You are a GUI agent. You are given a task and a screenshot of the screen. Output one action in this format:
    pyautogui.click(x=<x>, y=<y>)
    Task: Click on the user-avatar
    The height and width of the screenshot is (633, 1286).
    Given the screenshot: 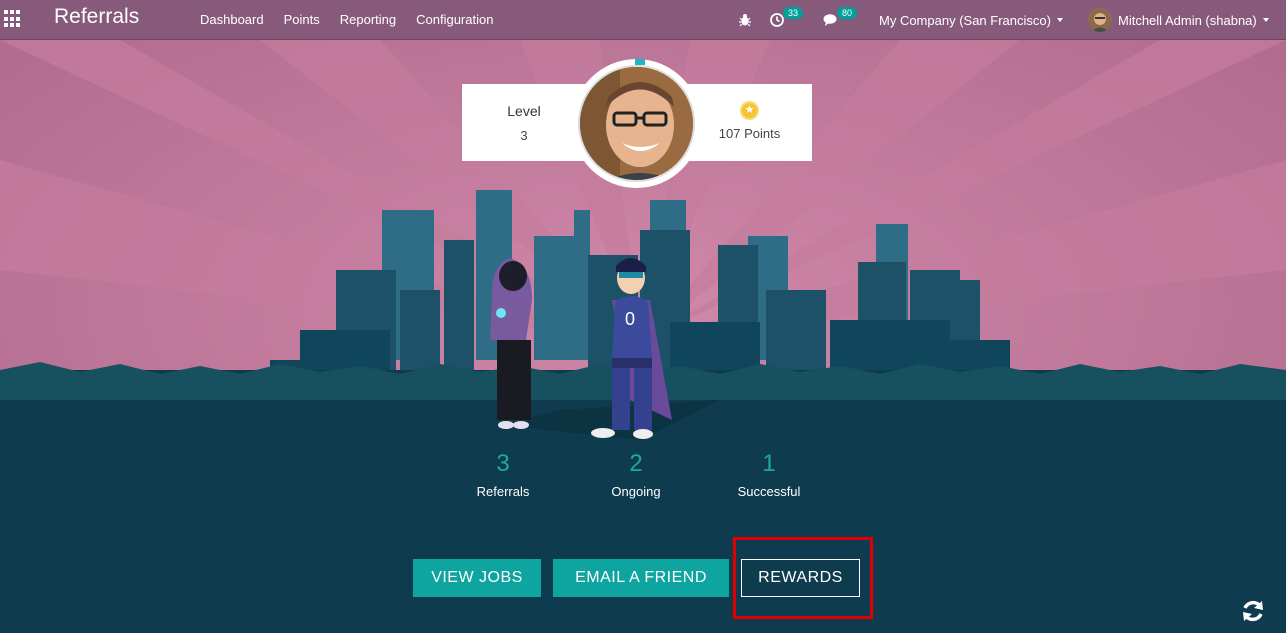 What is the action you would take?
    pyautogui.click(x=1100, y=20)
    